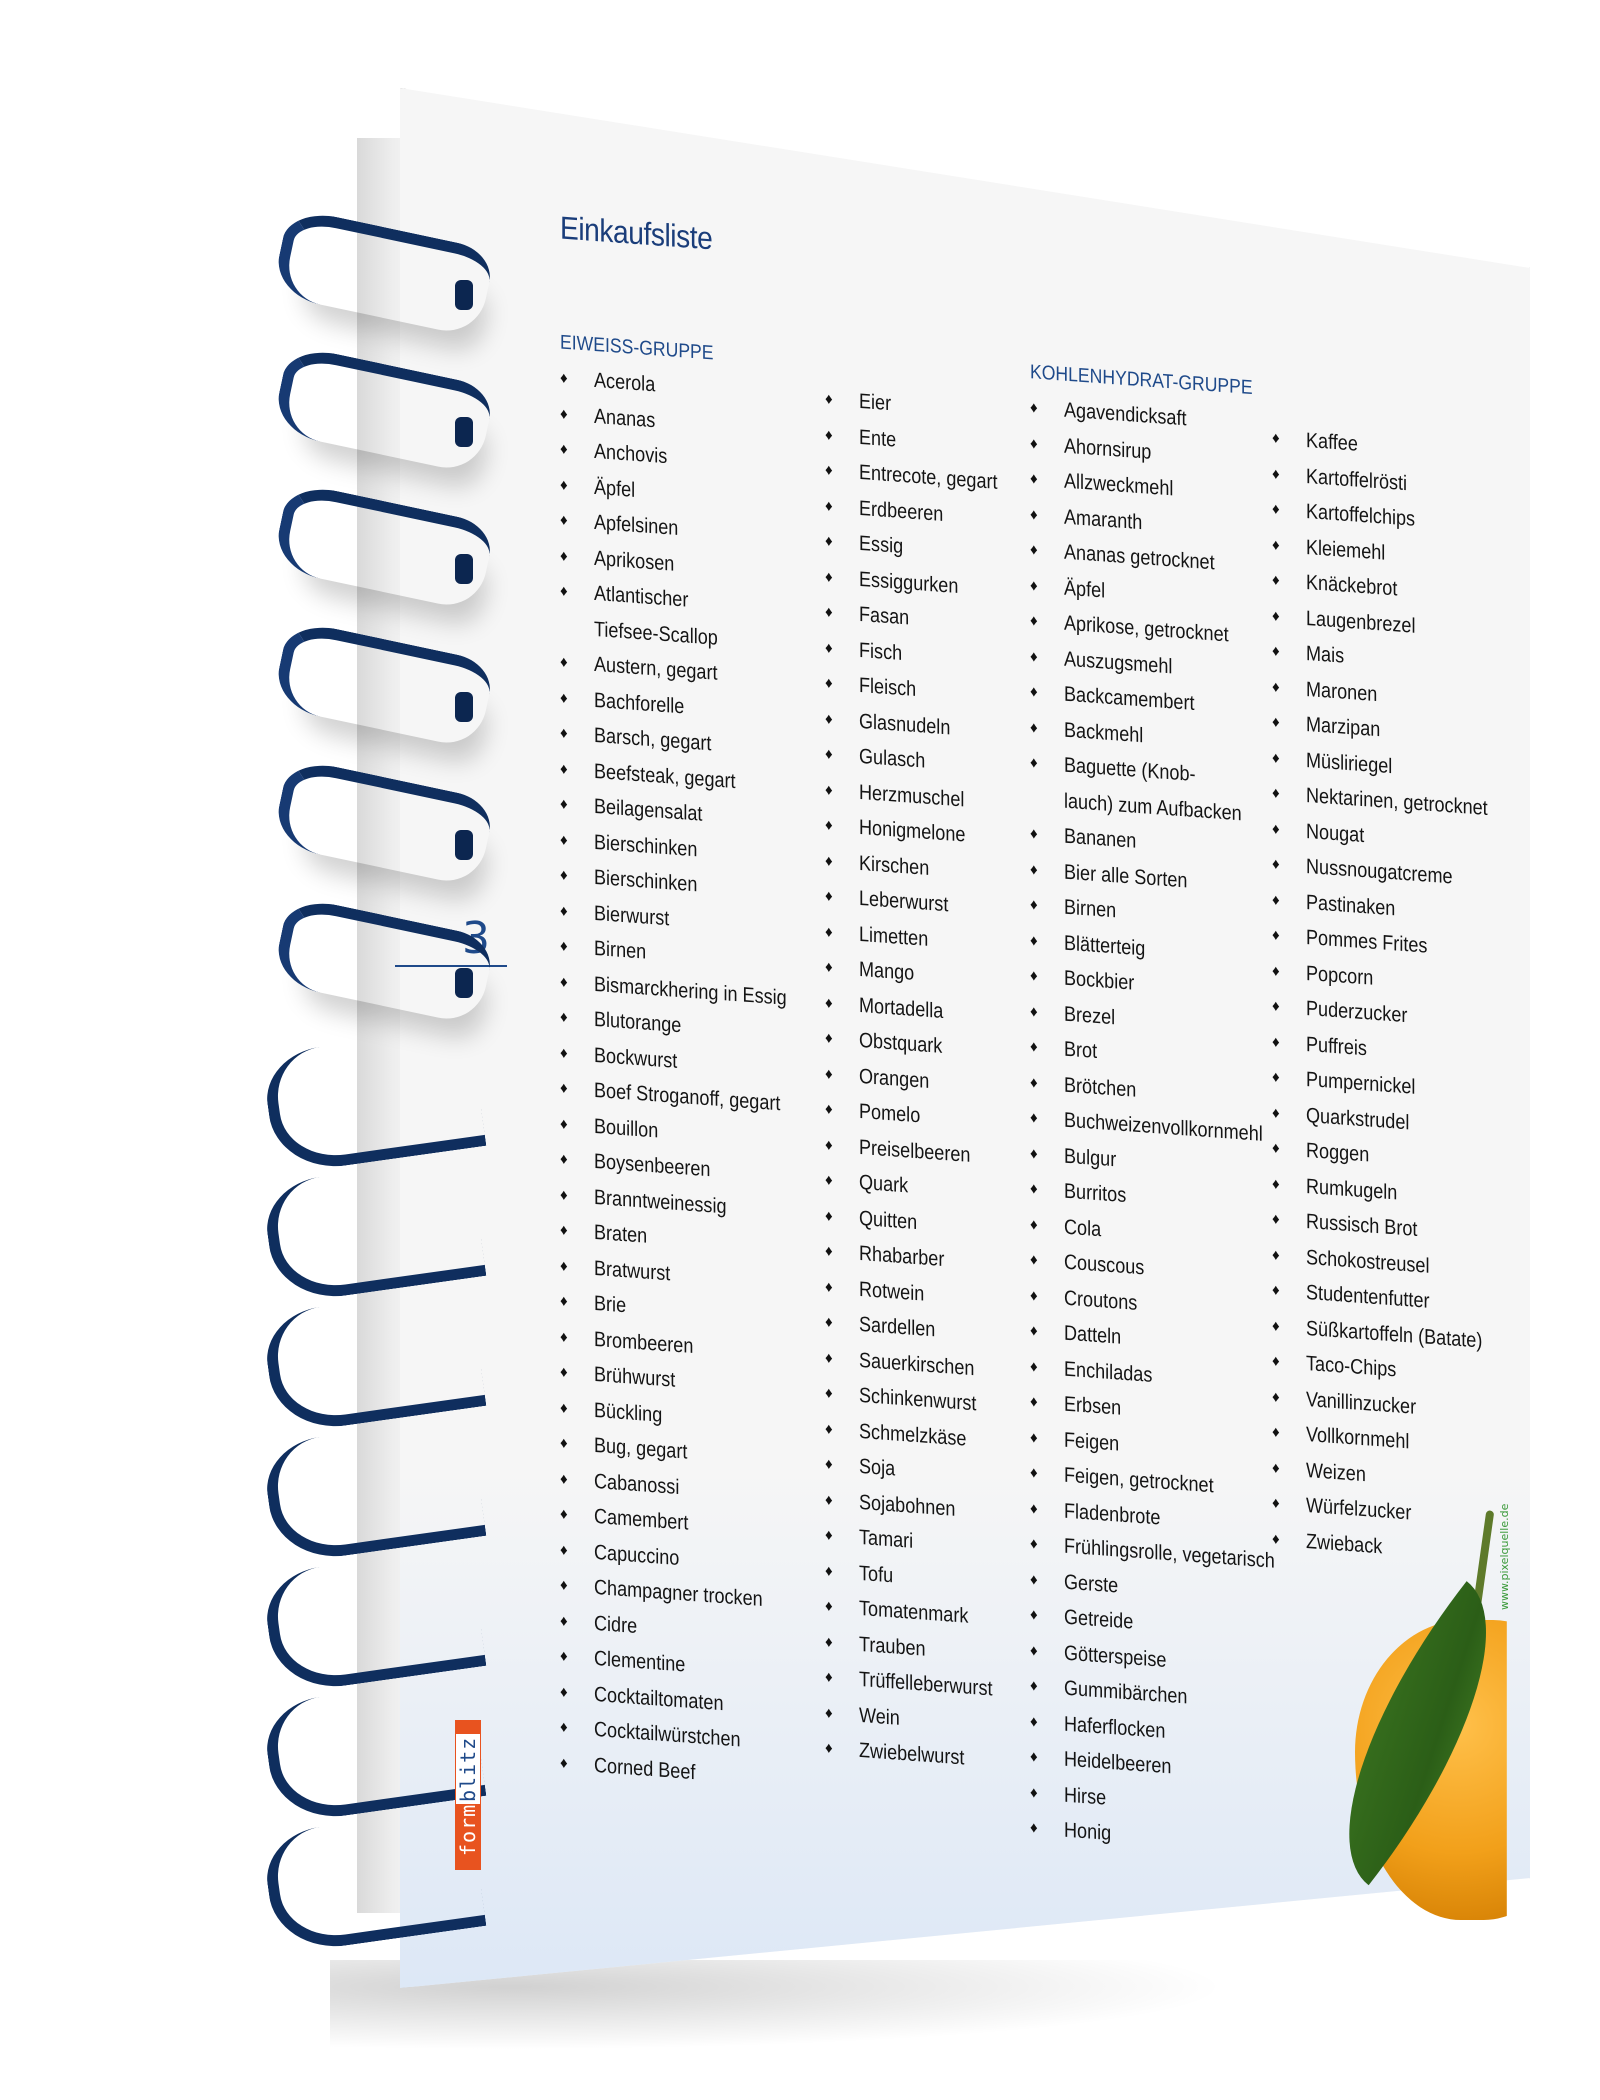 The width and height of the screenshot is (1600, 2100). What do you see at coordinates (1100, 1087) in the screenshot?
I see `list-item-text: Brötchen` at bounding box center [1100, 1087].